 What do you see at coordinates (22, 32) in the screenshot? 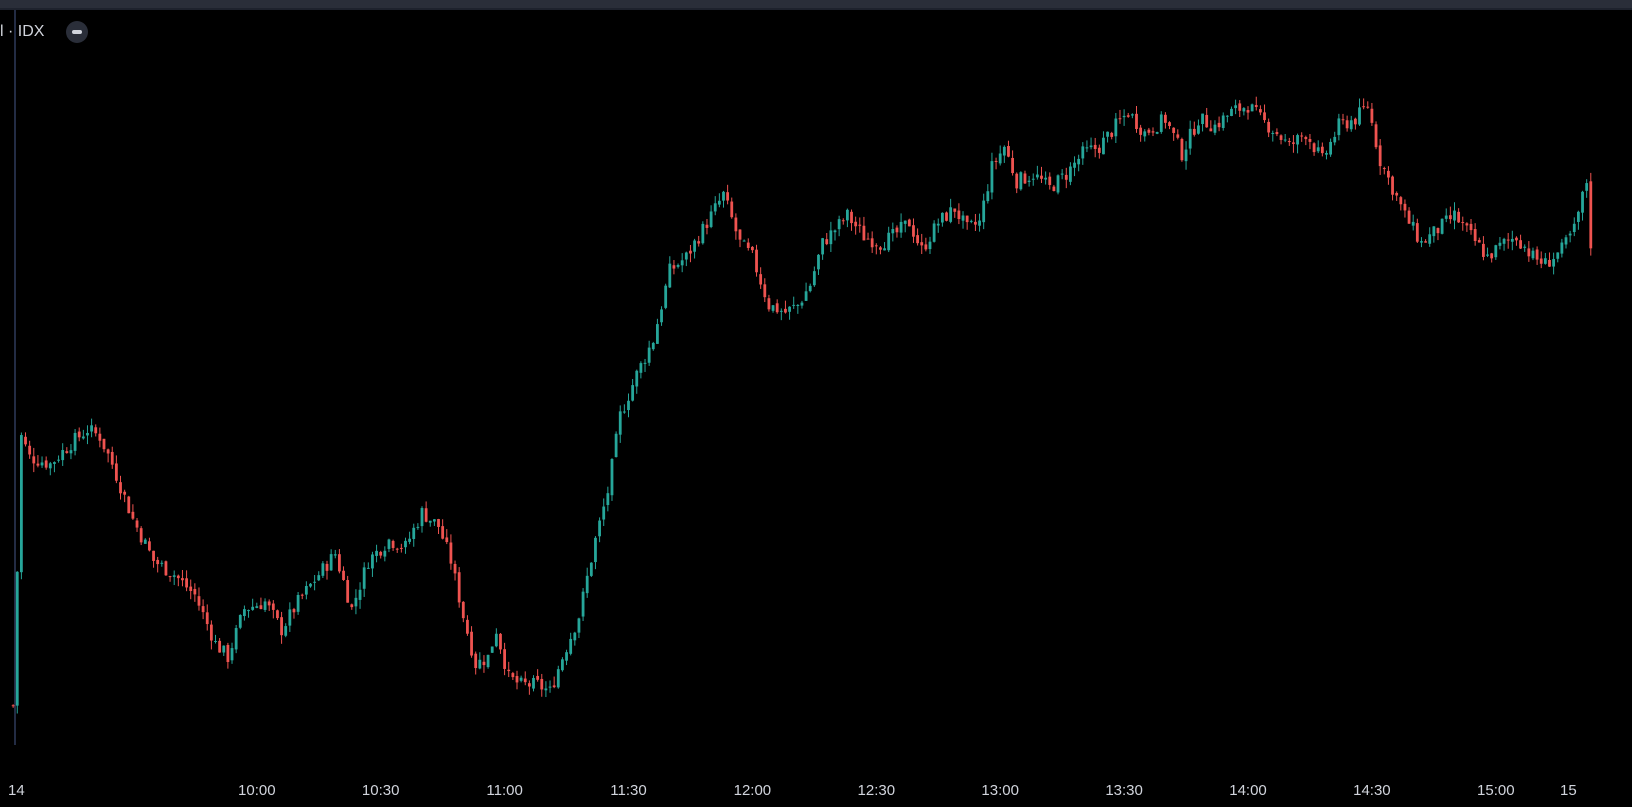
I see `symbol-label: l · IDX` at bounding box center [22, 32].